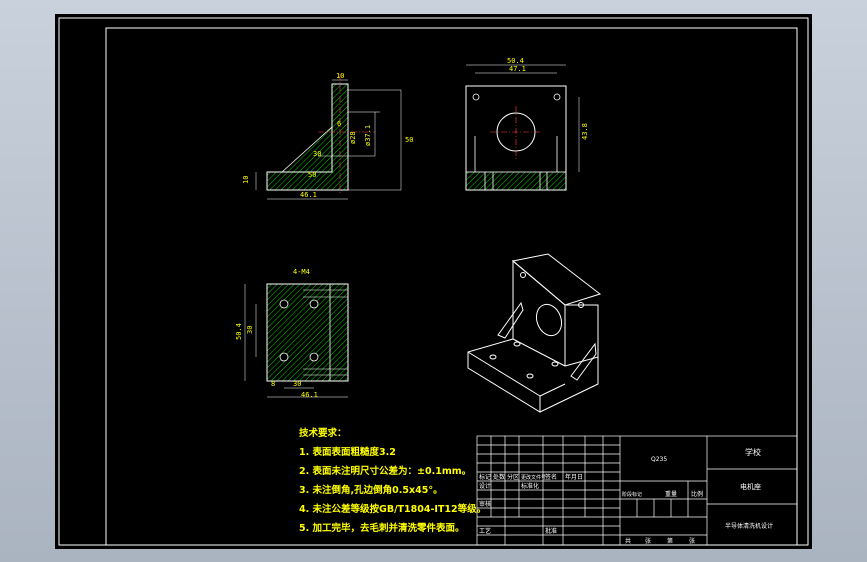  What do you see at coordinates (312, 175) in the screenshot?
I see `dim-base-len: 50` at bounding box center [312, 175].